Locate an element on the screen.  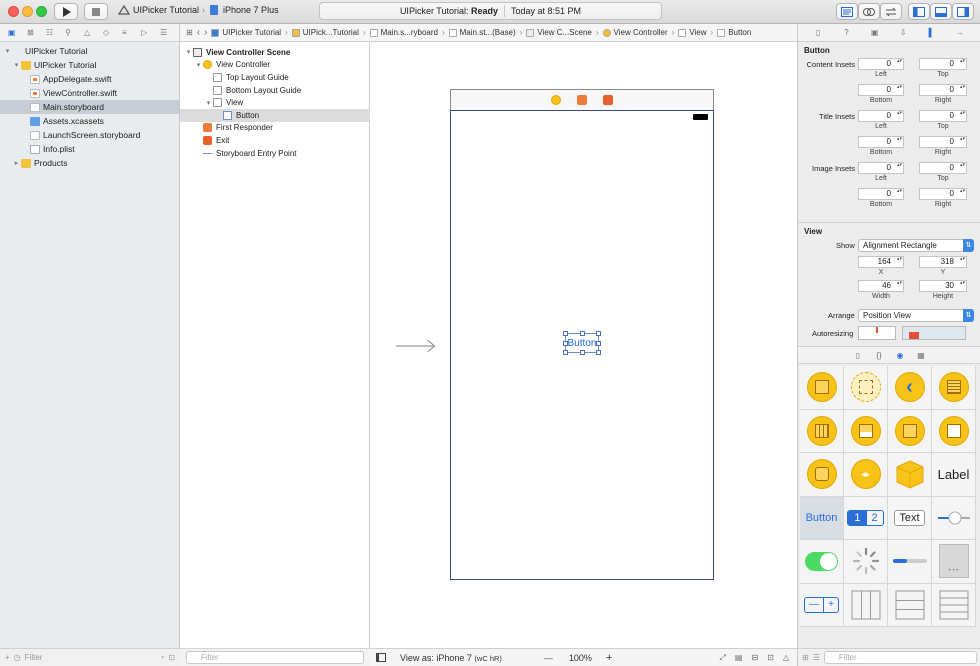
file-tree-item: AppDelegate.swift is located at coordinates (89, 79).